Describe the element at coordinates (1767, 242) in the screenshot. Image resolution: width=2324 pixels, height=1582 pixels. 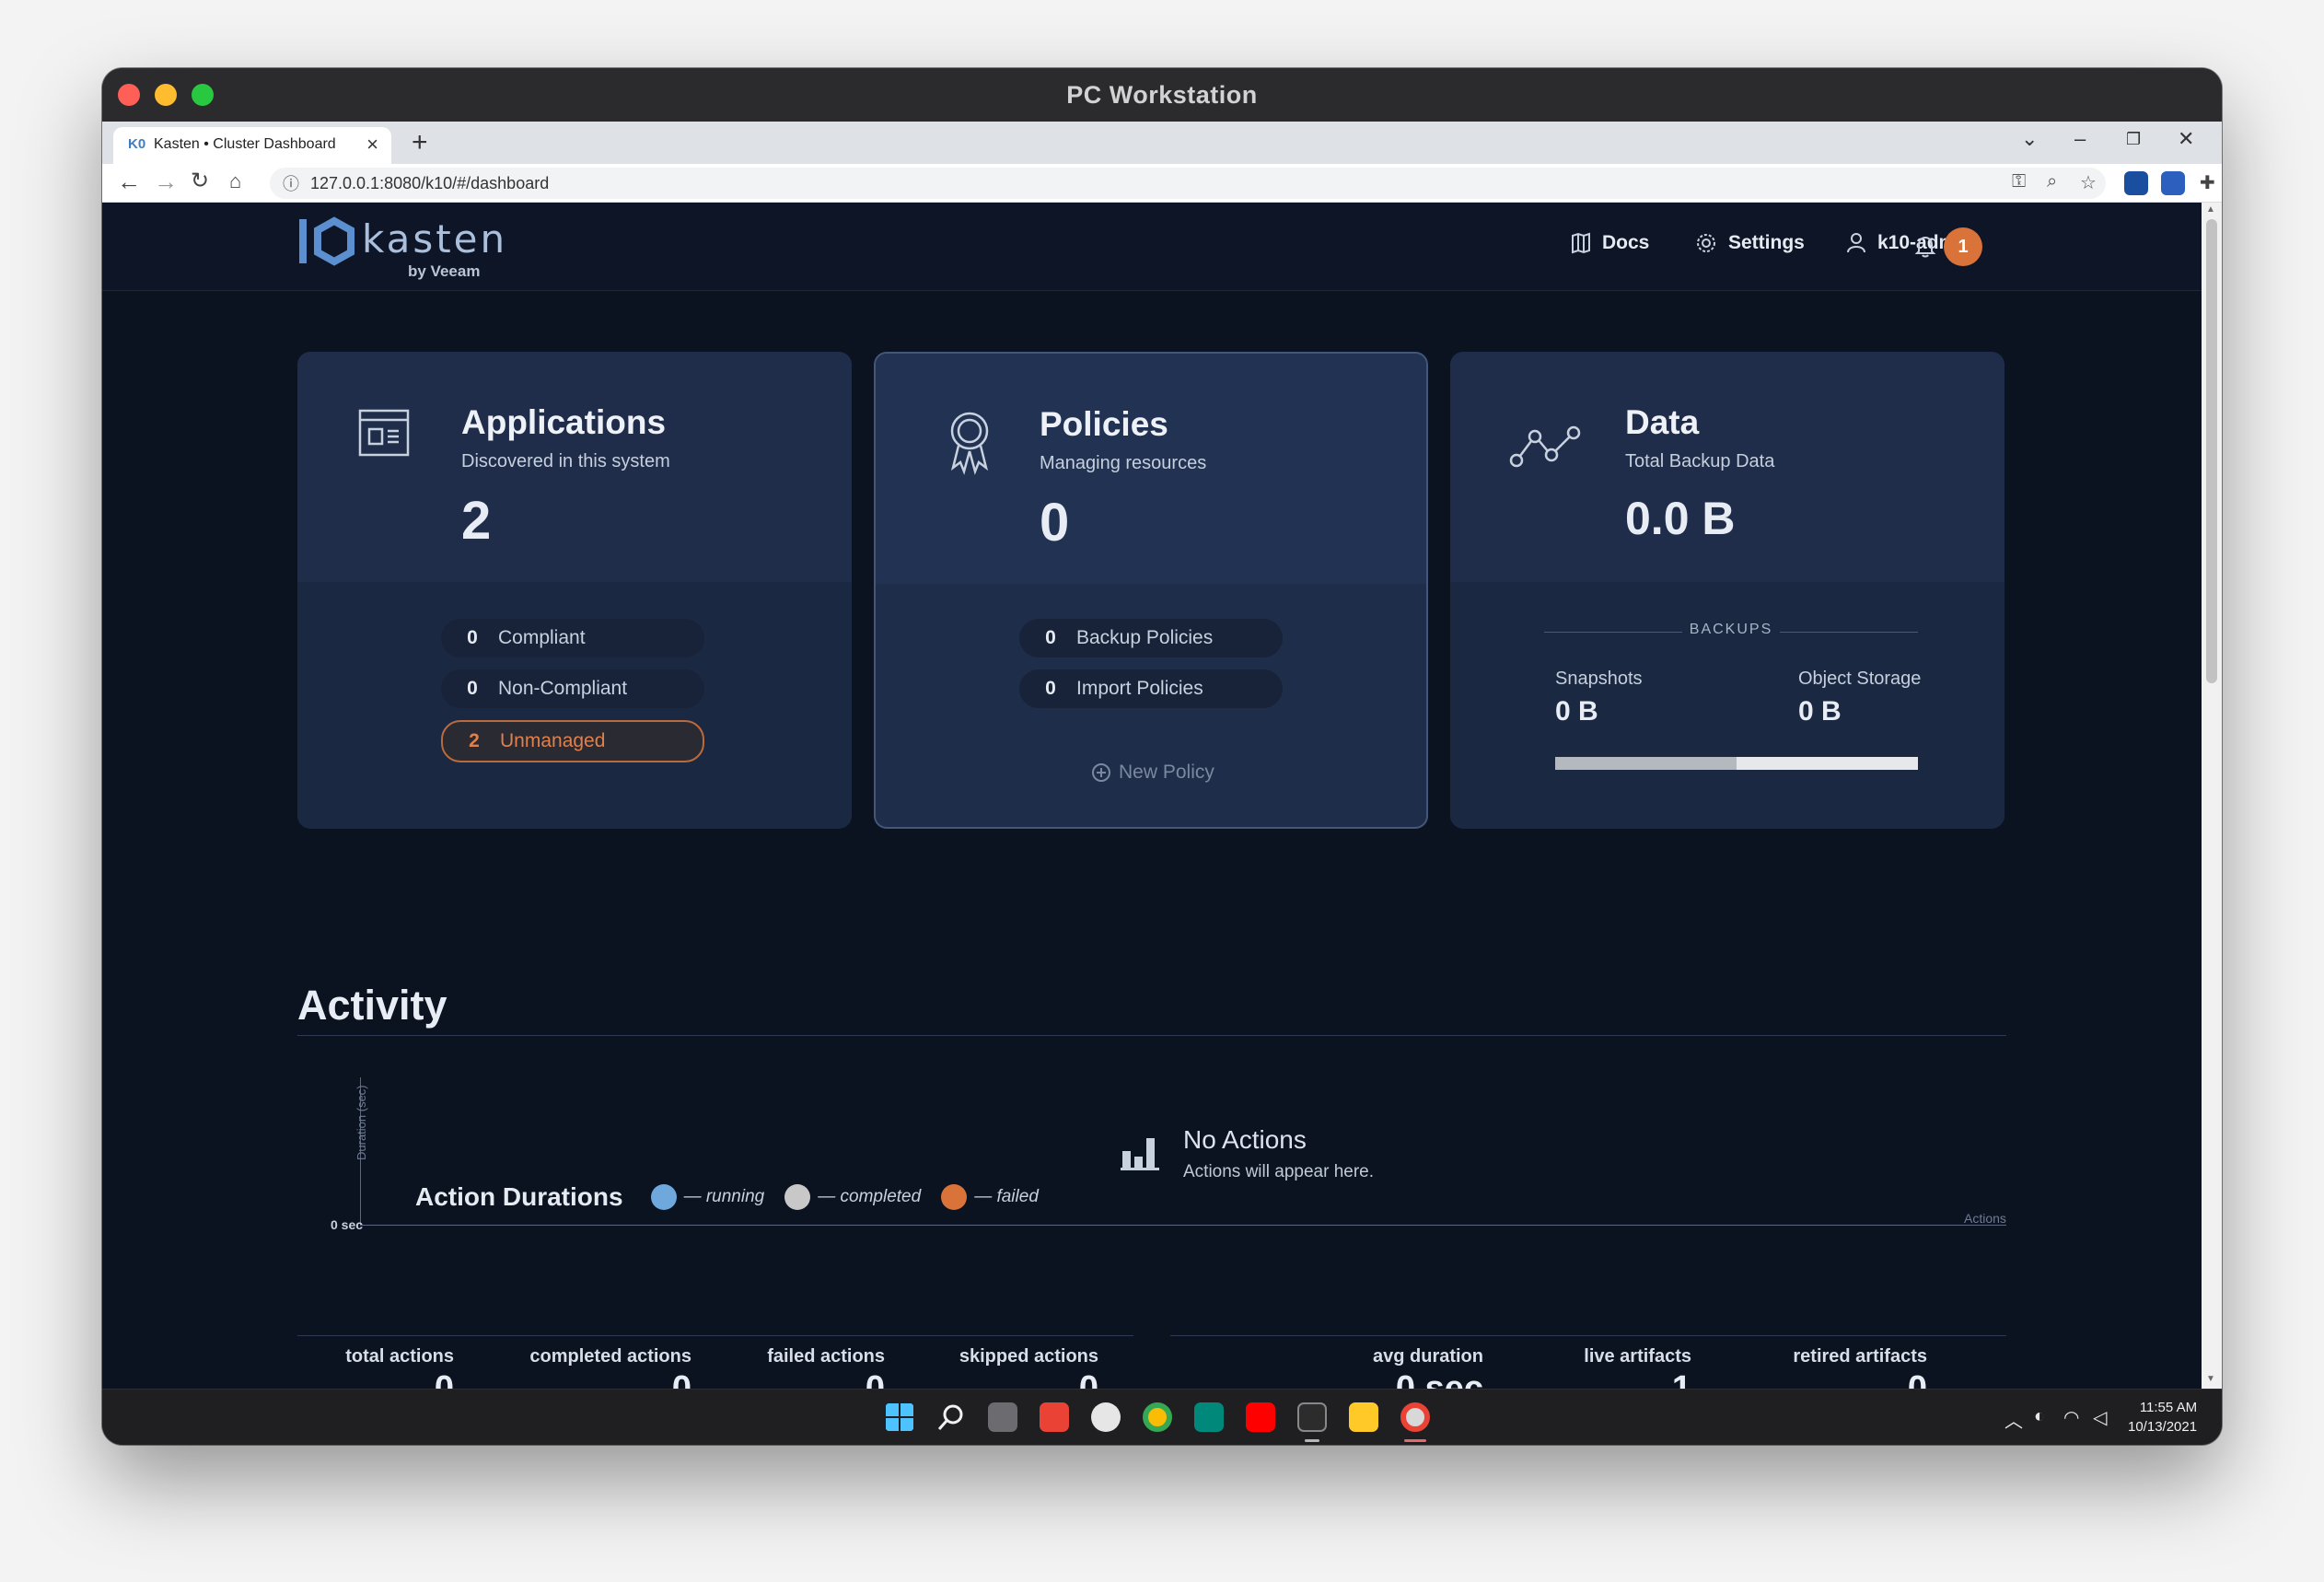
I see `settings-label: Settings` at that location.